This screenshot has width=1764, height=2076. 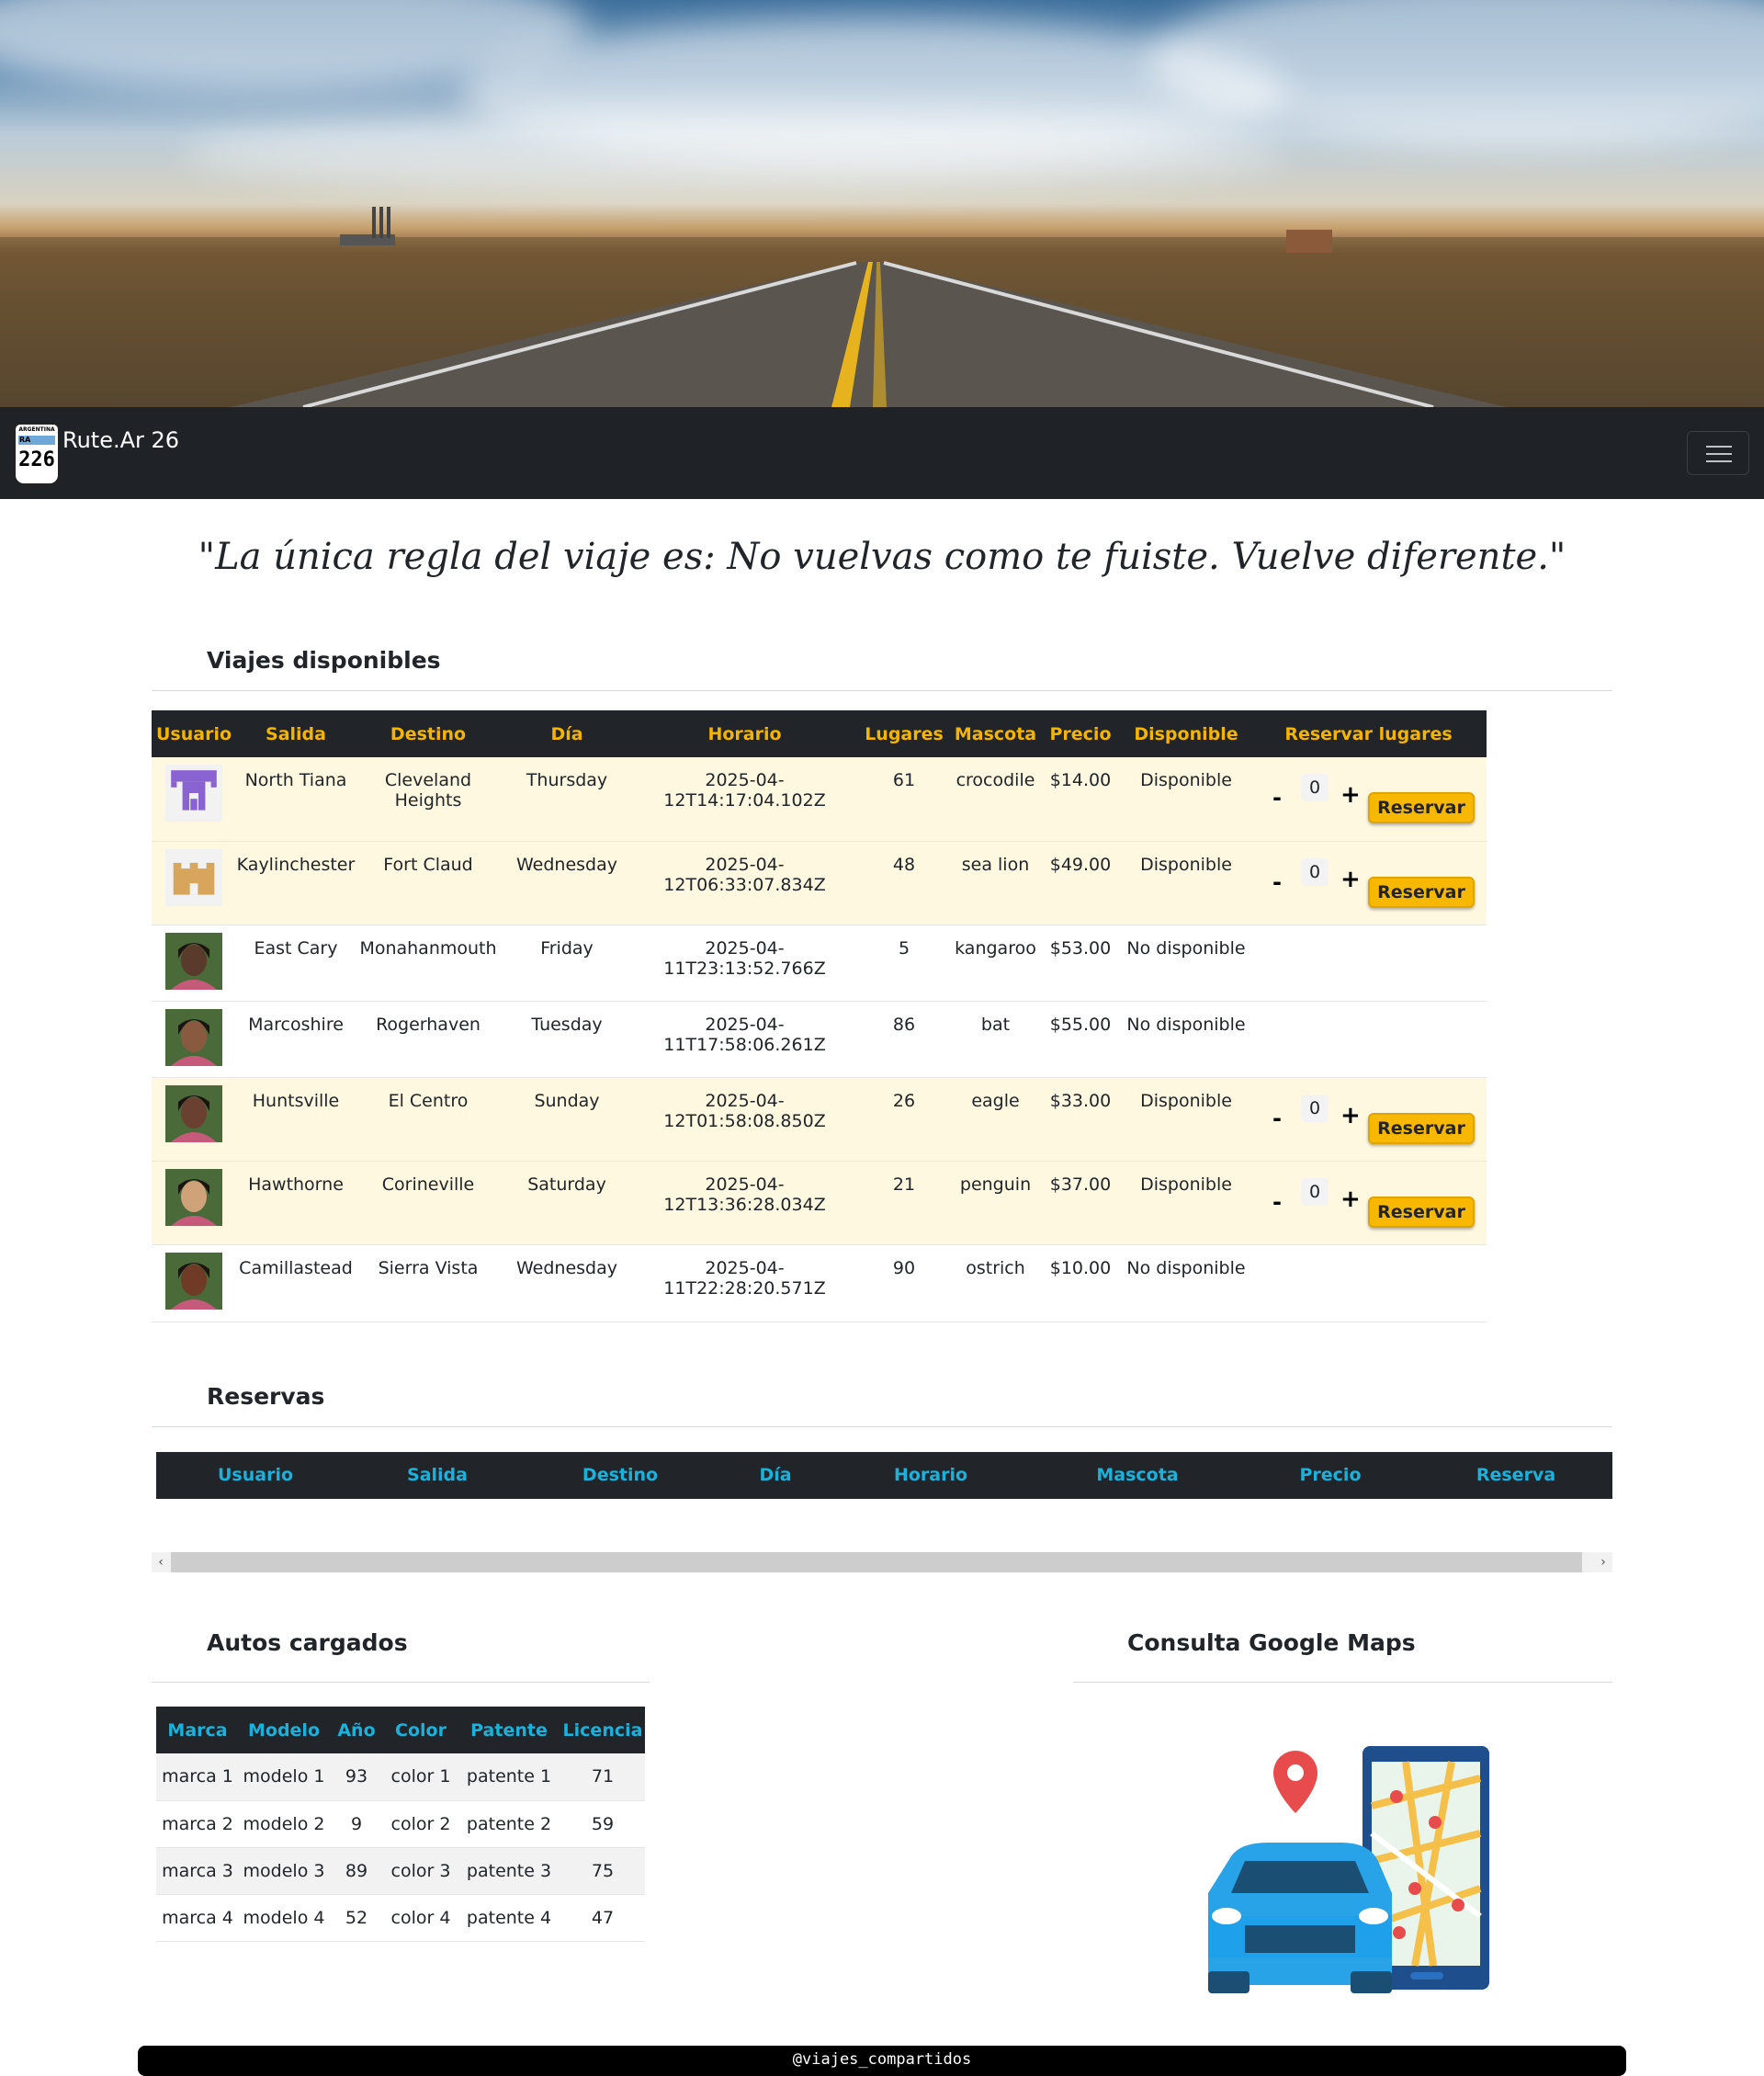 What do you see at coordinates (744, 1203) in the screenshot?
I see `trip-horario-cell: 2025-04-12T13:36:28.034Z` at bounding box center [744, 1203].